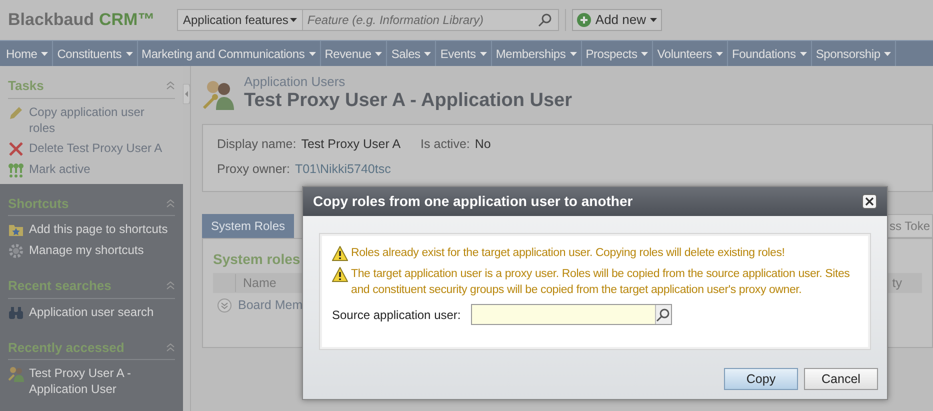 This screenshot has height=411, width=933. I want to click on table-cell-text: Board Mem, so click(270, 305).